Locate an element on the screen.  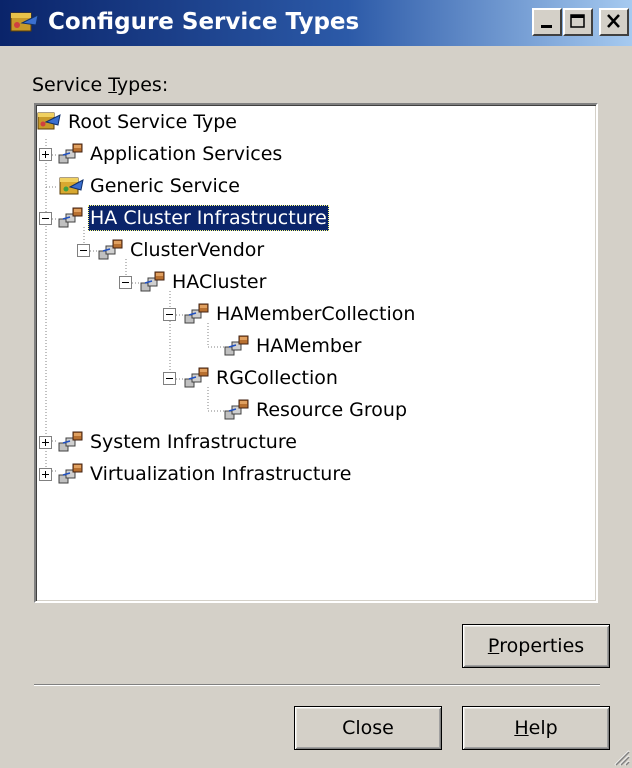
tree-item-label: ClusterVendor is located at coordinates (197, 250).